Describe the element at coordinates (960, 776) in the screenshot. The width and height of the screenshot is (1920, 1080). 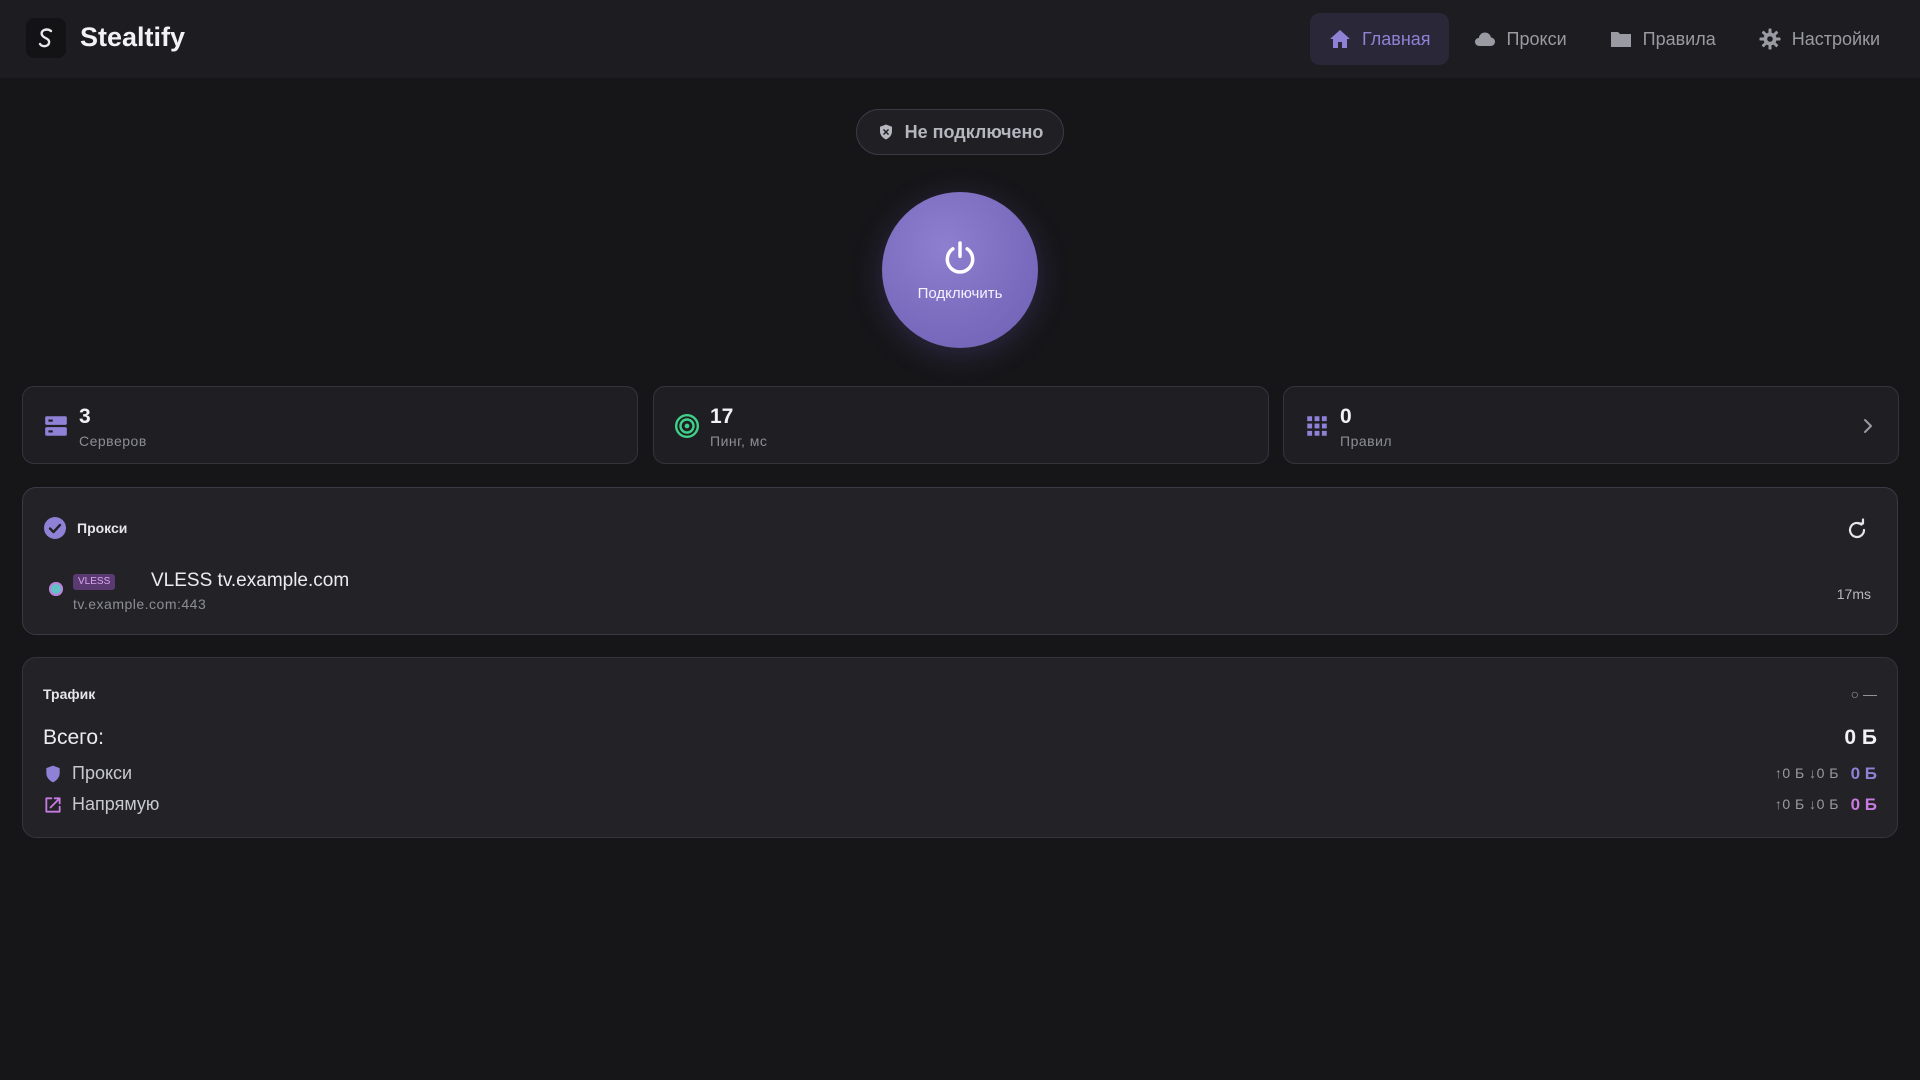
I see `traffic-row-proxy: Прокси ↑0 Б ↓0 Б 0 Б` at that location.